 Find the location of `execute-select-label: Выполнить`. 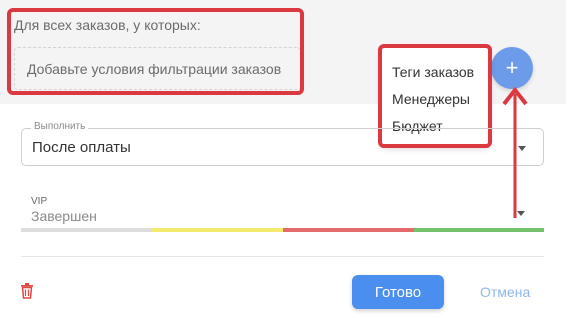

execute-select-label: Выполнить is located at coordinates (60, 126).